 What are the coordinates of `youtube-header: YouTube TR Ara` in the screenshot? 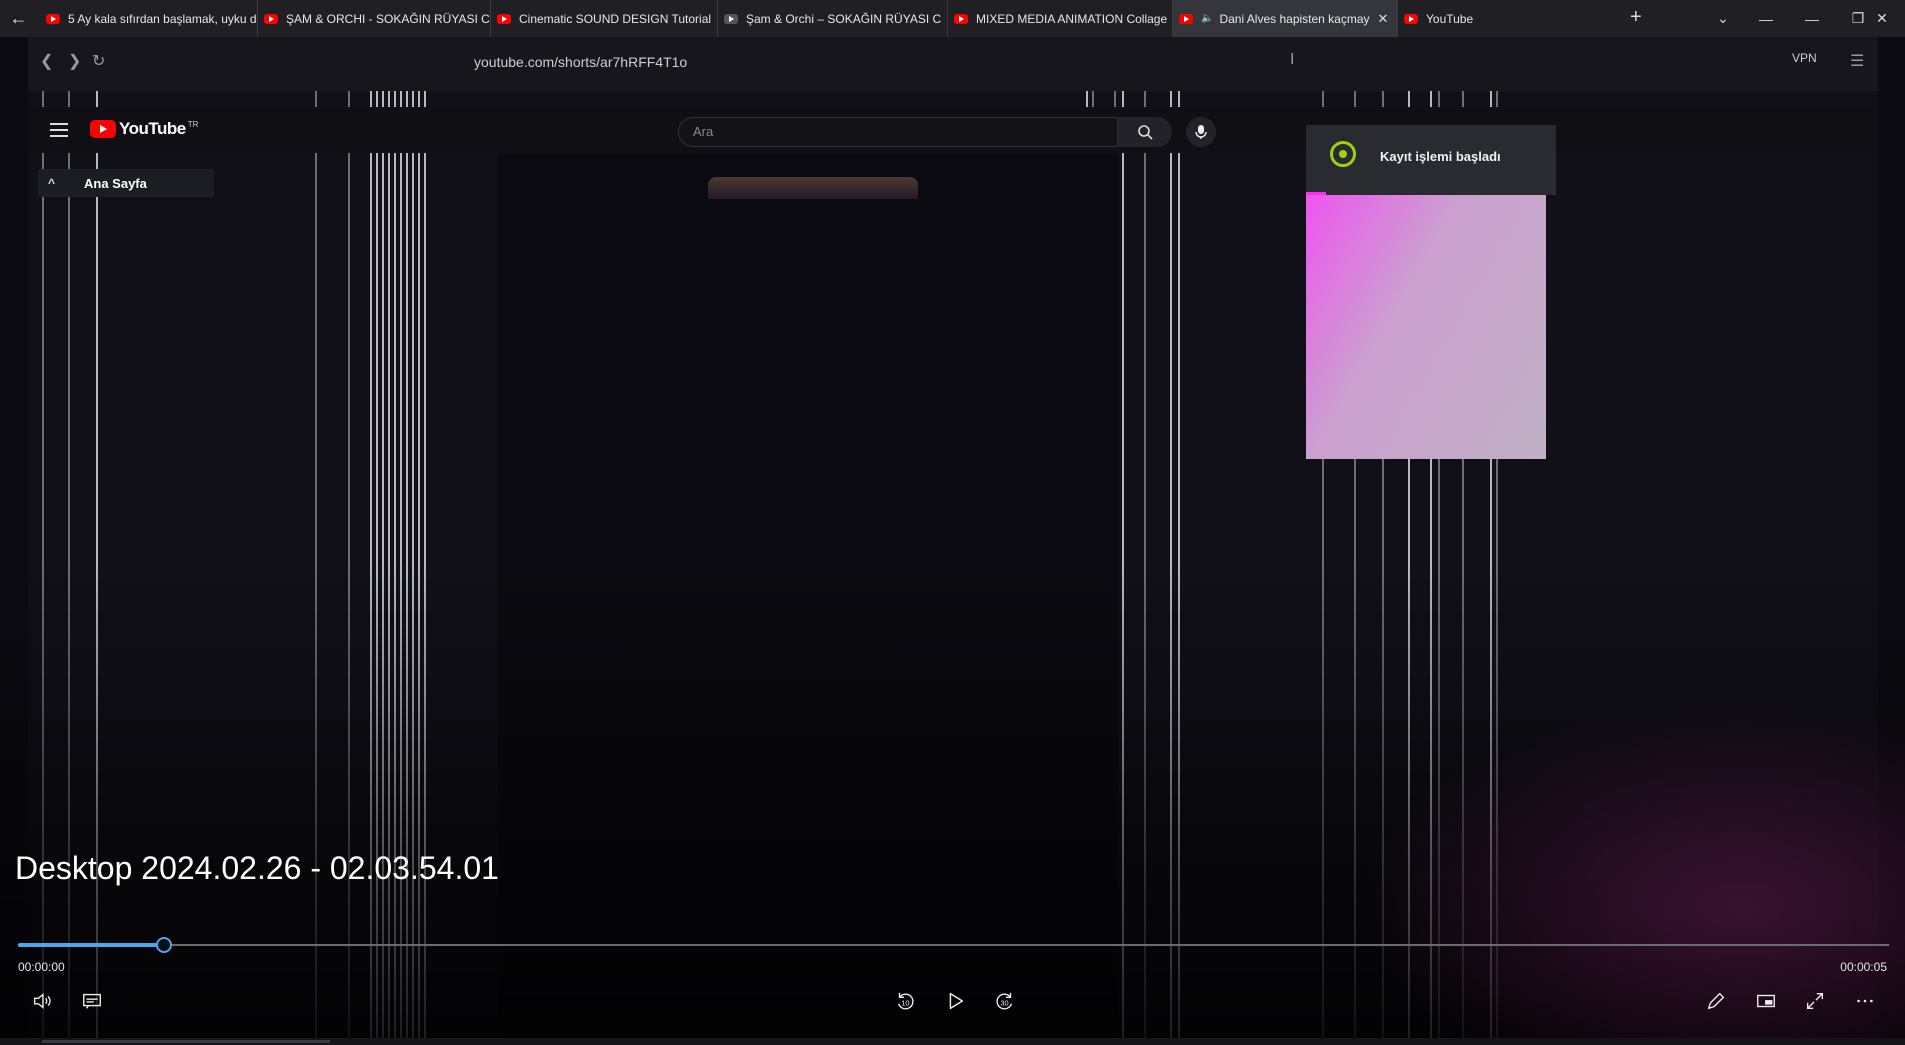 It's located at (953, 130).